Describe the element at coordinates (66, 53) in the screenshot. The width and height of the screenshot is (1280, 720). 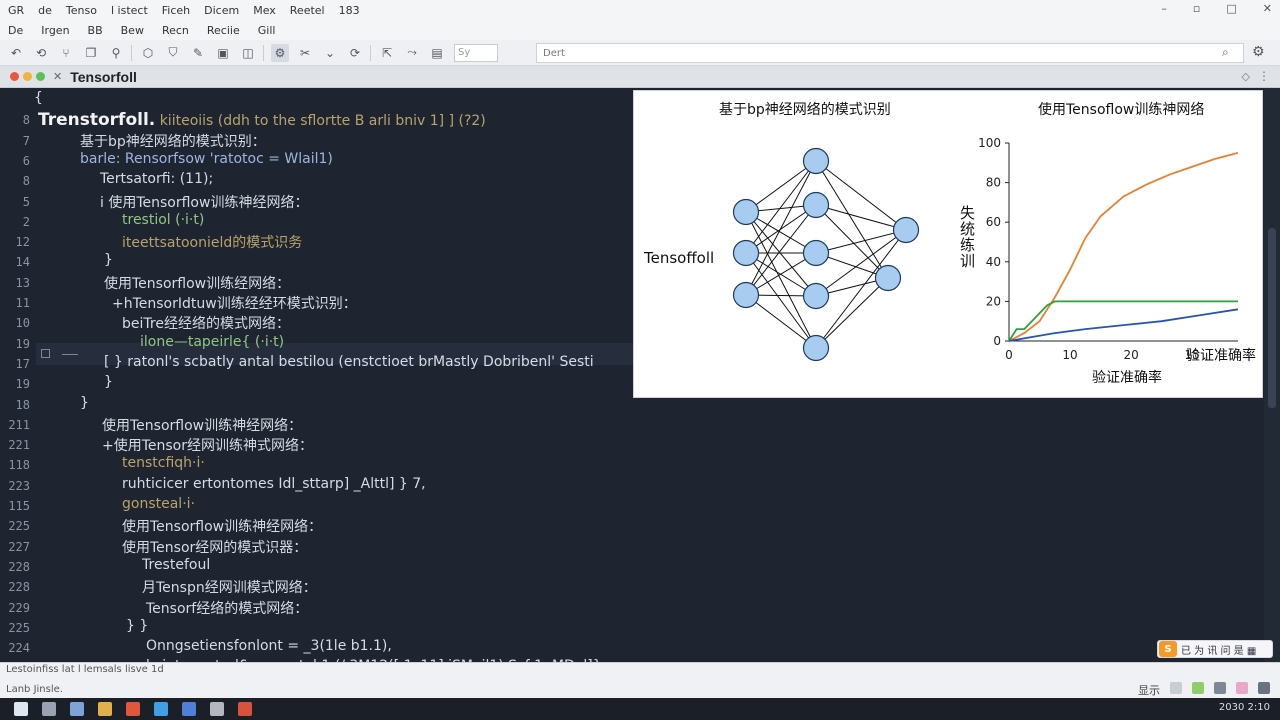
I see `branch-icon: ⑂` at that location.